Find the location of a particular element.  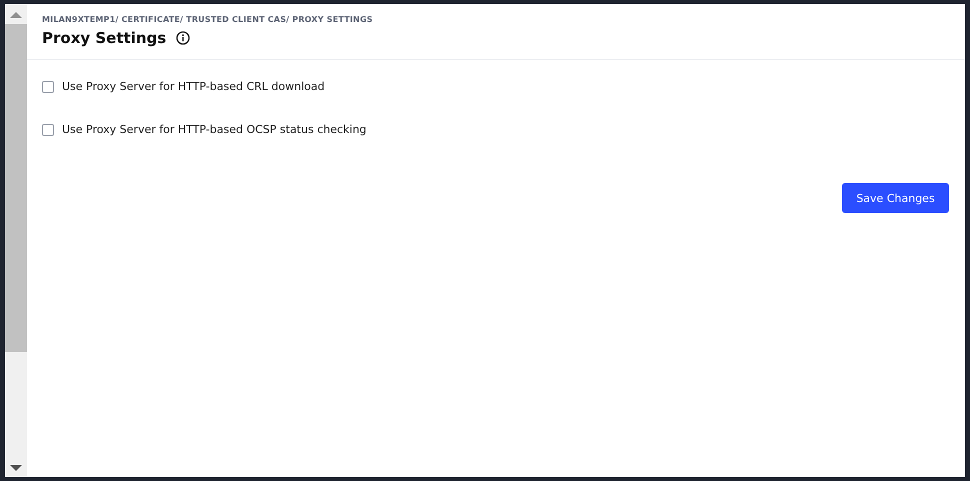

scroll-up-arrow-icon is located at coordinates (16, 15).